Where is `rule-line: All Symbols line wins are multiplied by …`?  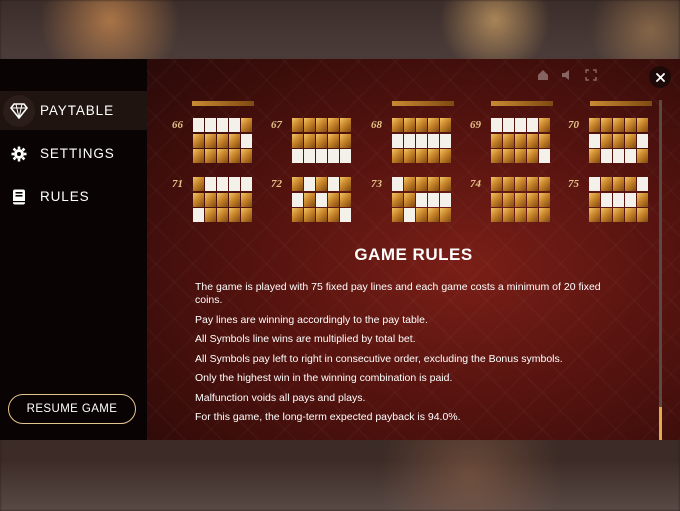
rule-line: All Symbols line wins are multiplied by … is located at coordinates (305, 339).